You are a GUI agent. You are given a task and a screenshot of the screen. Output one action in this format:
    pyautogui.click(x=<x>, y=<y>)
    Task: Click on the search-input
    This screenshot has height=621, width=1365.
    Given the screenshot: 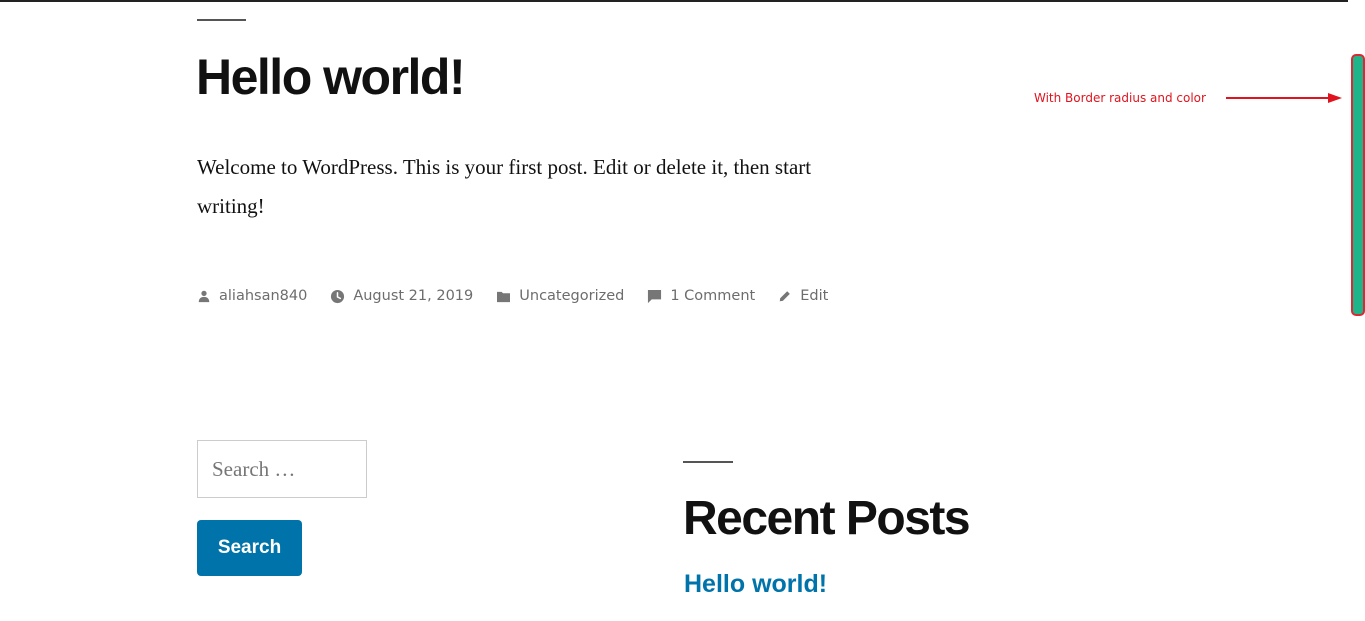 What is the action you would take?
    pyautogui.click(x=282, y=469)
    